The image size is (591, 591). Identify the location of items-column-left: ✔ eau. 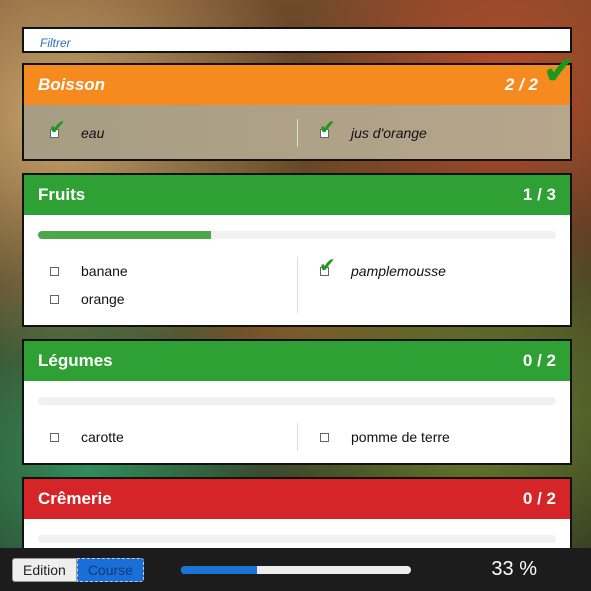
(166, 132).